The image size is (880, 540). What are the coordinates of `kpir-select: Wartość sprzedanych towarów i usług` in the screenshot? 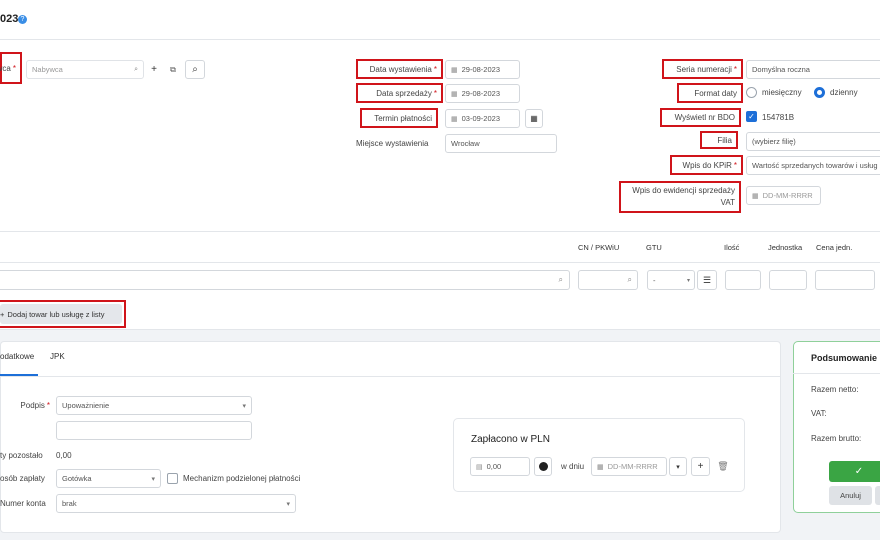 It's located at (813, 165).